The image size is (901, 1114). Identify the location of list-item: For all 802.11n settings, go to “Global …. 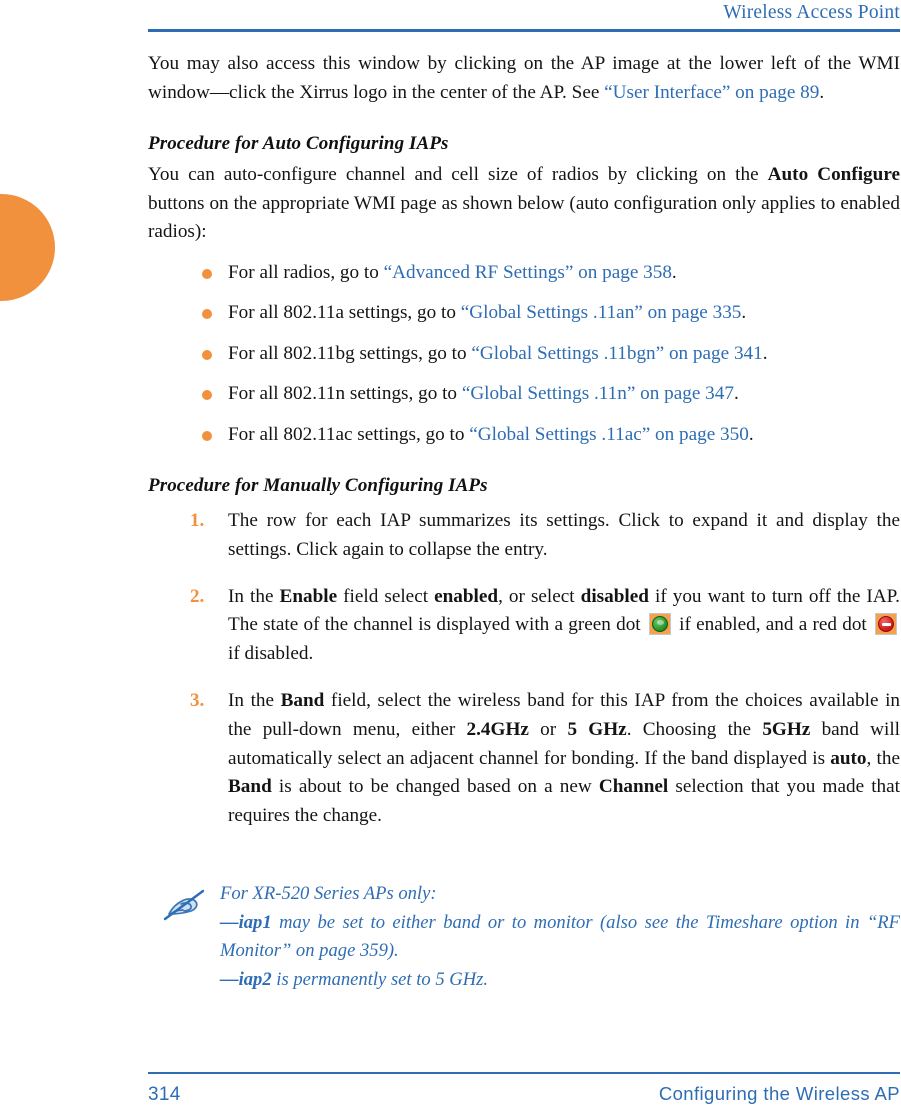
(524, 394).